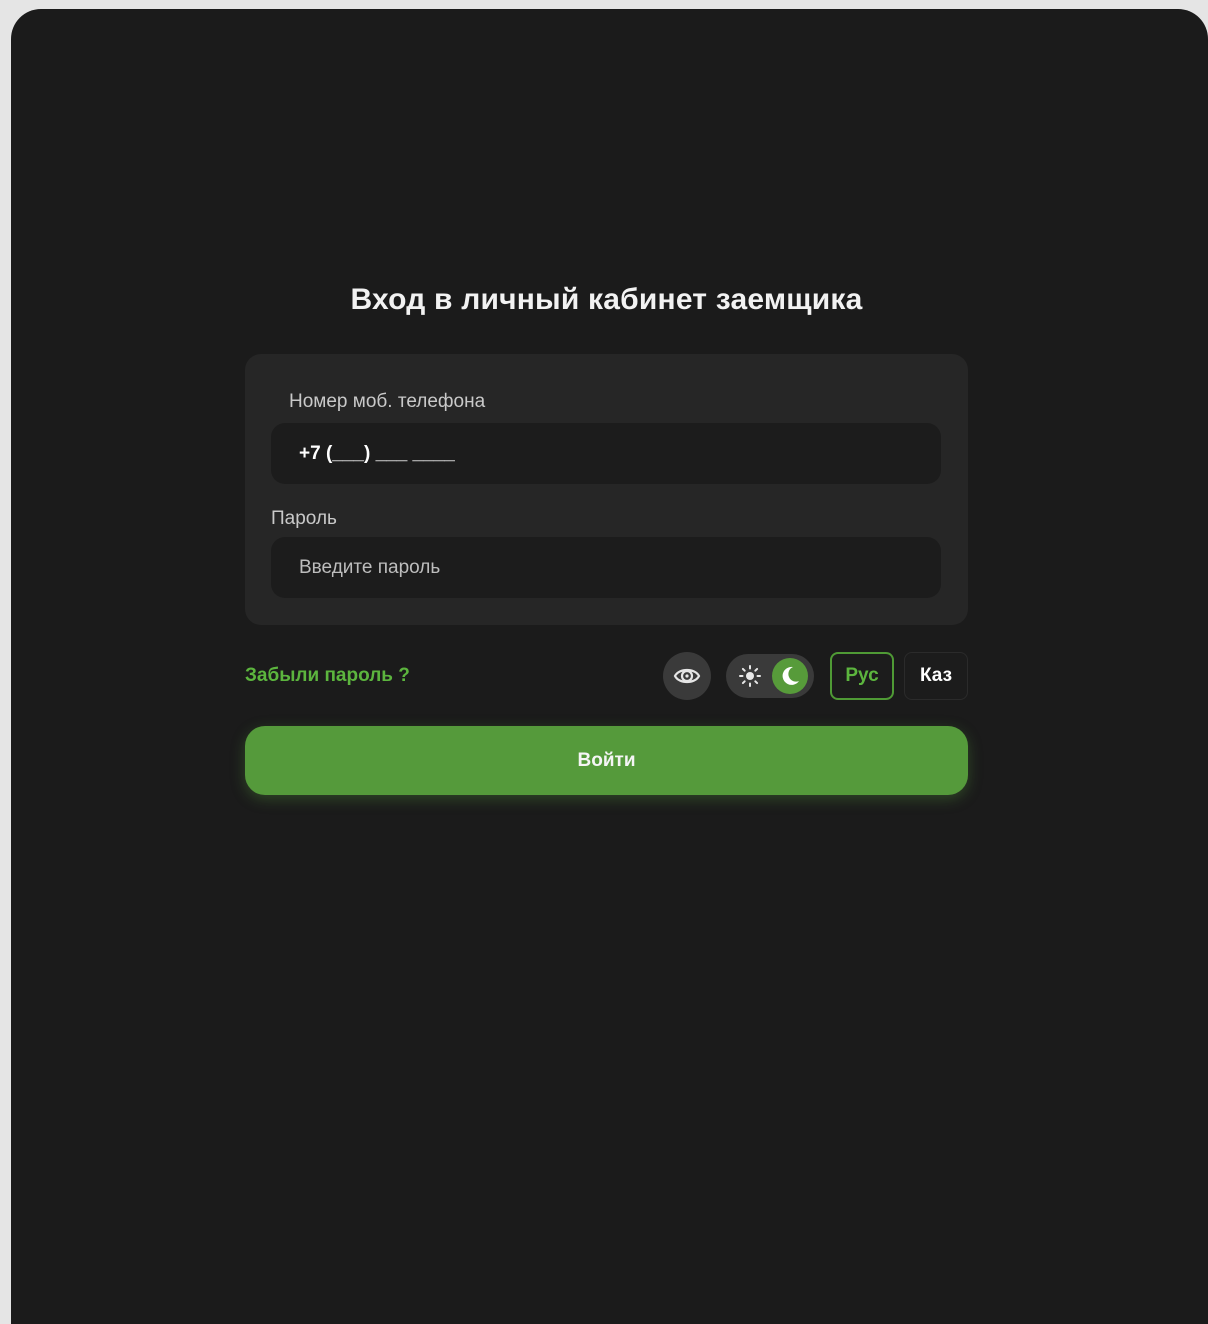 The height and width of the screenshot is (1324, 1208). I want to click on page-title: Вход в личный кабинет заемщика, so click(606, 299).